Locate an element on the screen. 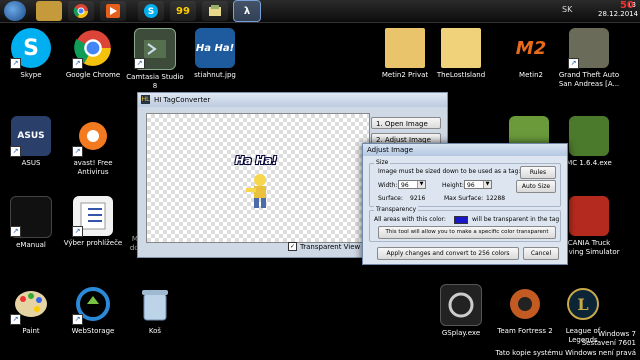 The image size is (640, 360). desktop-icon-vyber-prohlizece: ↗ Výber prohlížeče is located at coordinates (93, 222).